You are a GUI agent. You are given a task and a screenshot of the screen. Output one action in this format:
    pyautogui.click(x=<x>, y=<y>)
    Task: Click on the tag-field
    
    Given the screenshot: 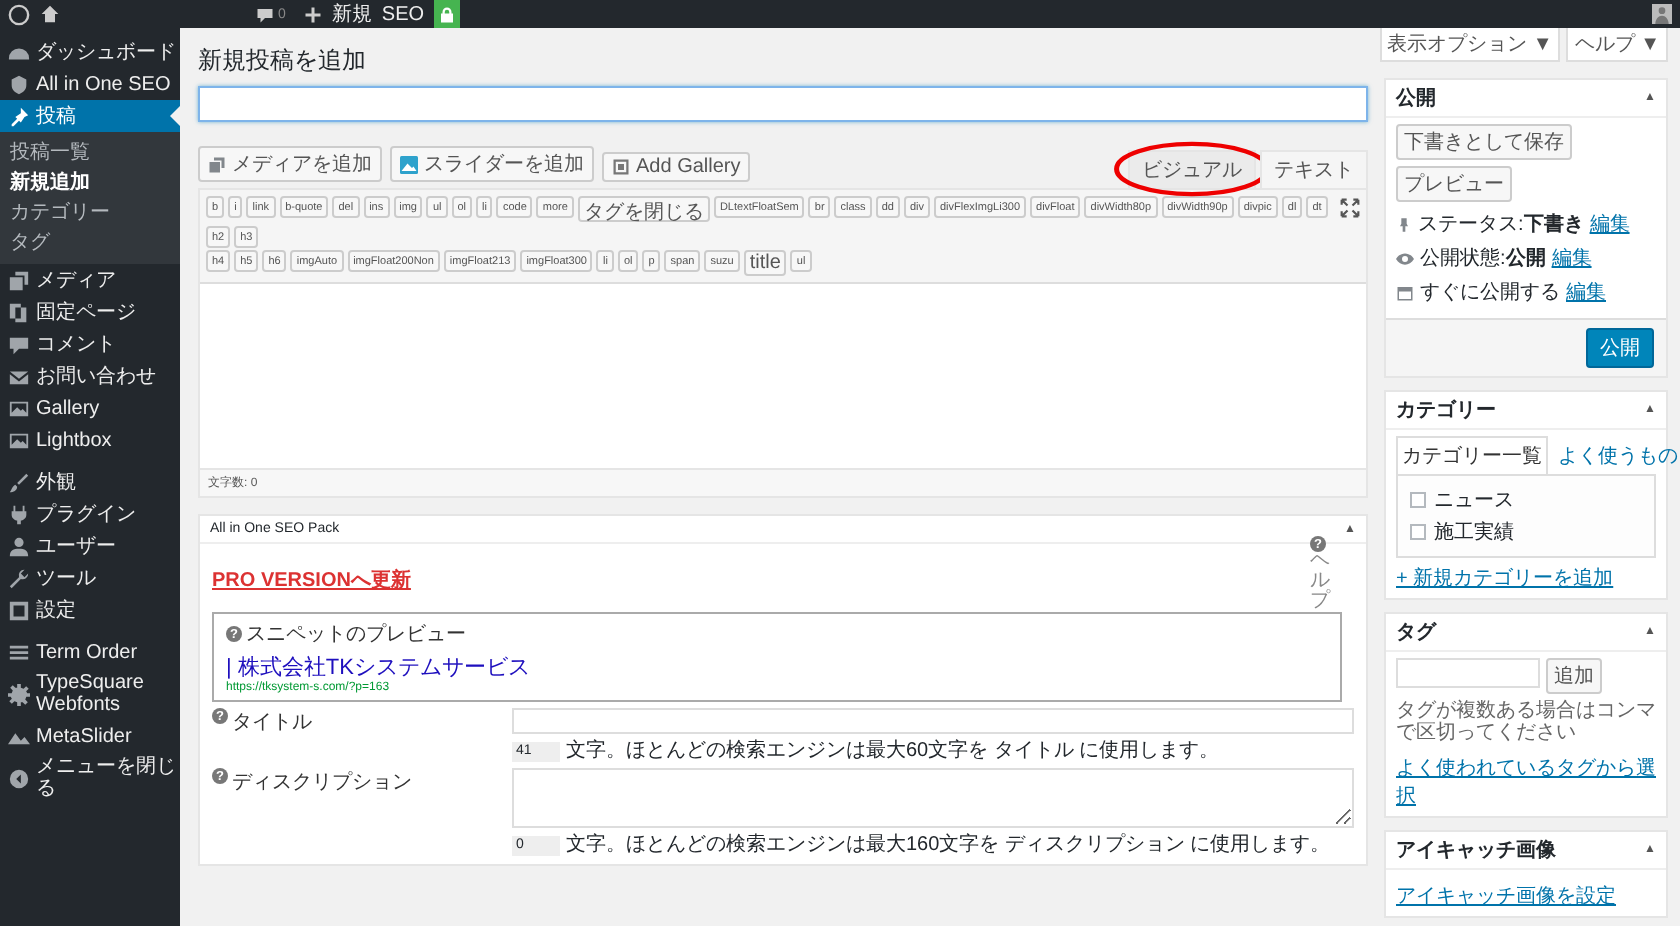 What is the action you would take?
    pyautogui.click(x=1468, y=673)
    